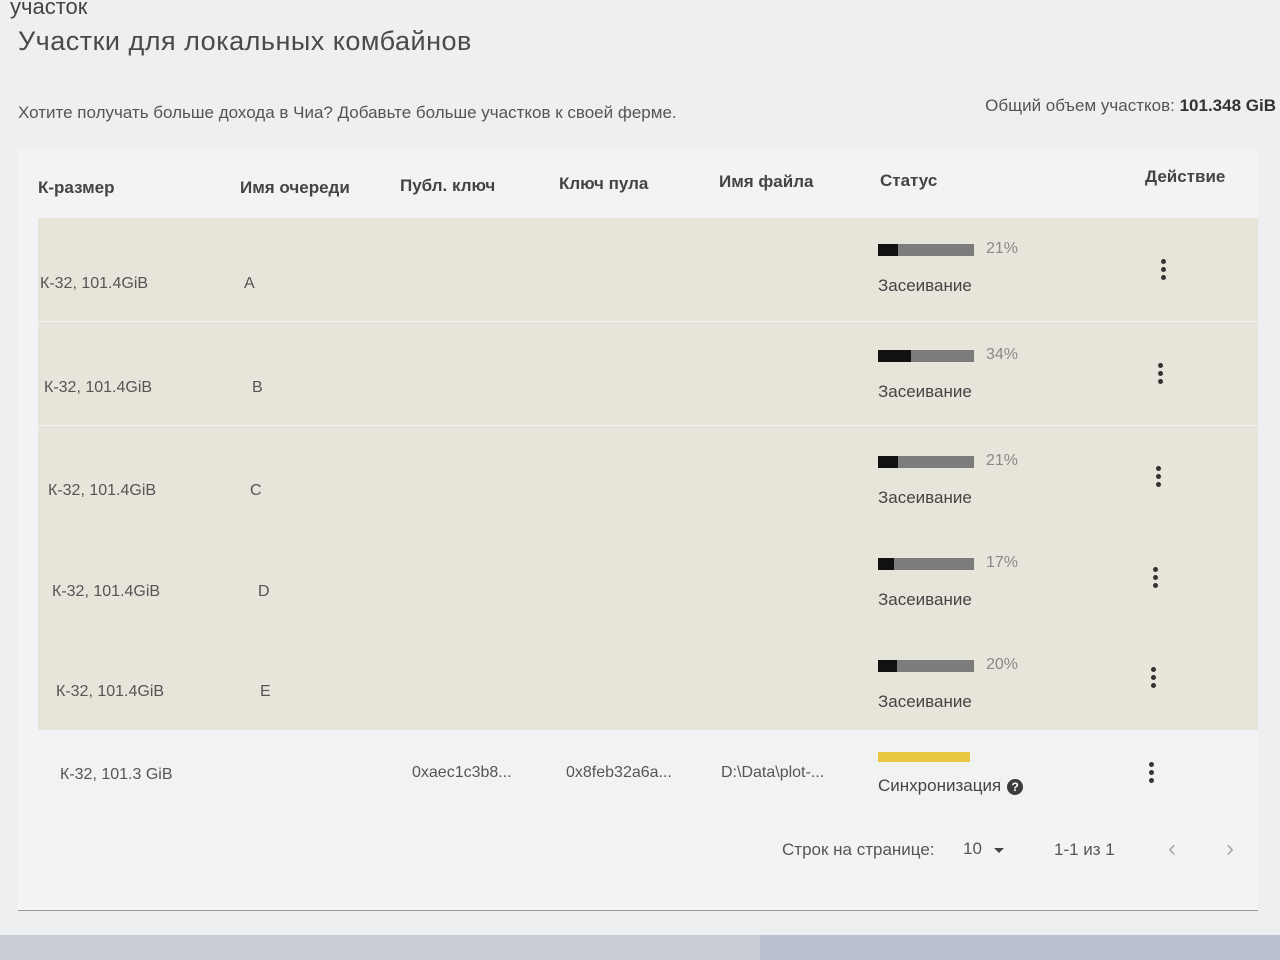 Image resolution: width=1280 pixels, height=960 pixels. Describe the element at coordinates (256, 490) in the screenshot. I see `cell-queue: C` at that location.